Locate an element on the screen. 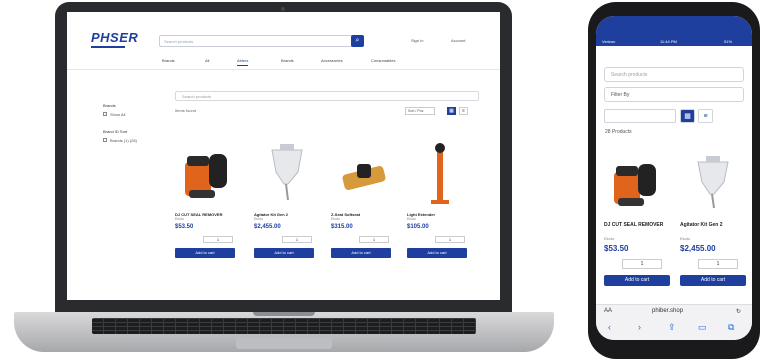  nav-item: All is located at coordinates (207, 60).